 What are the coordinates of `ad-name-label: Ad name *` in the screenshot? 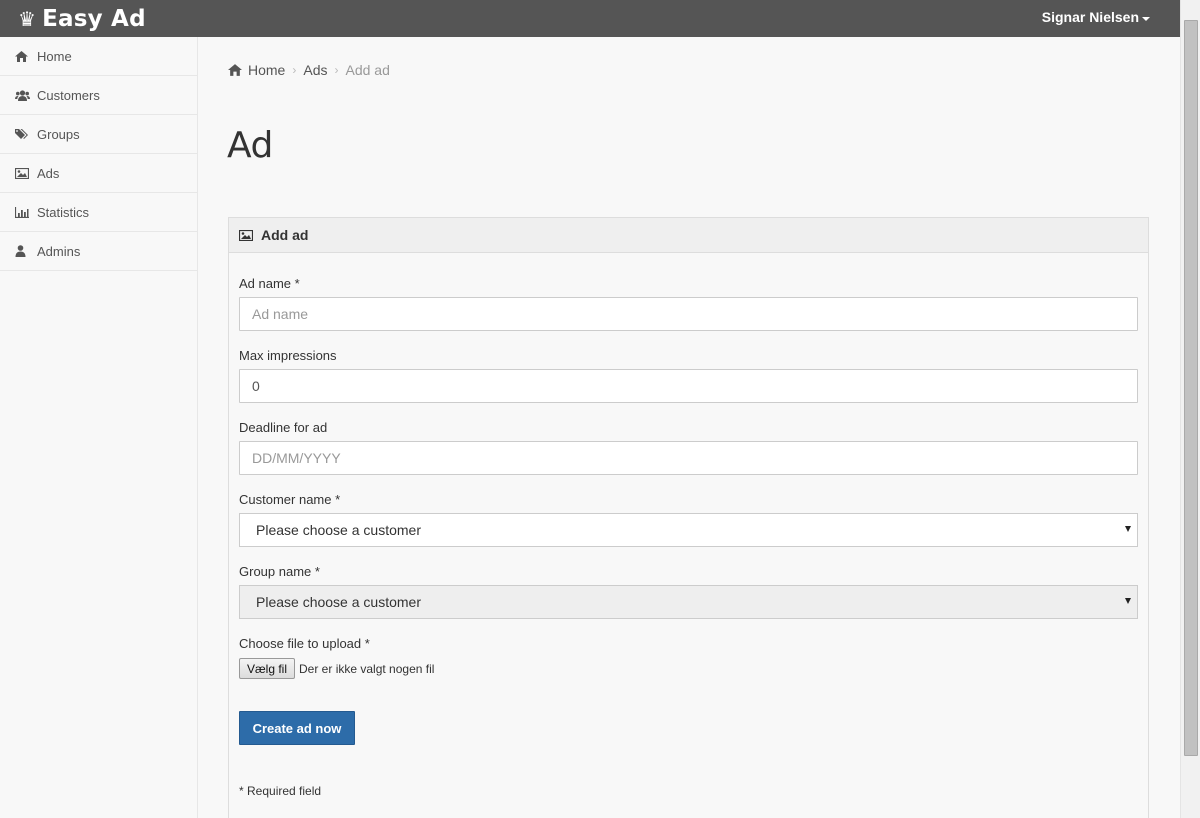 It's located at (269, 283).